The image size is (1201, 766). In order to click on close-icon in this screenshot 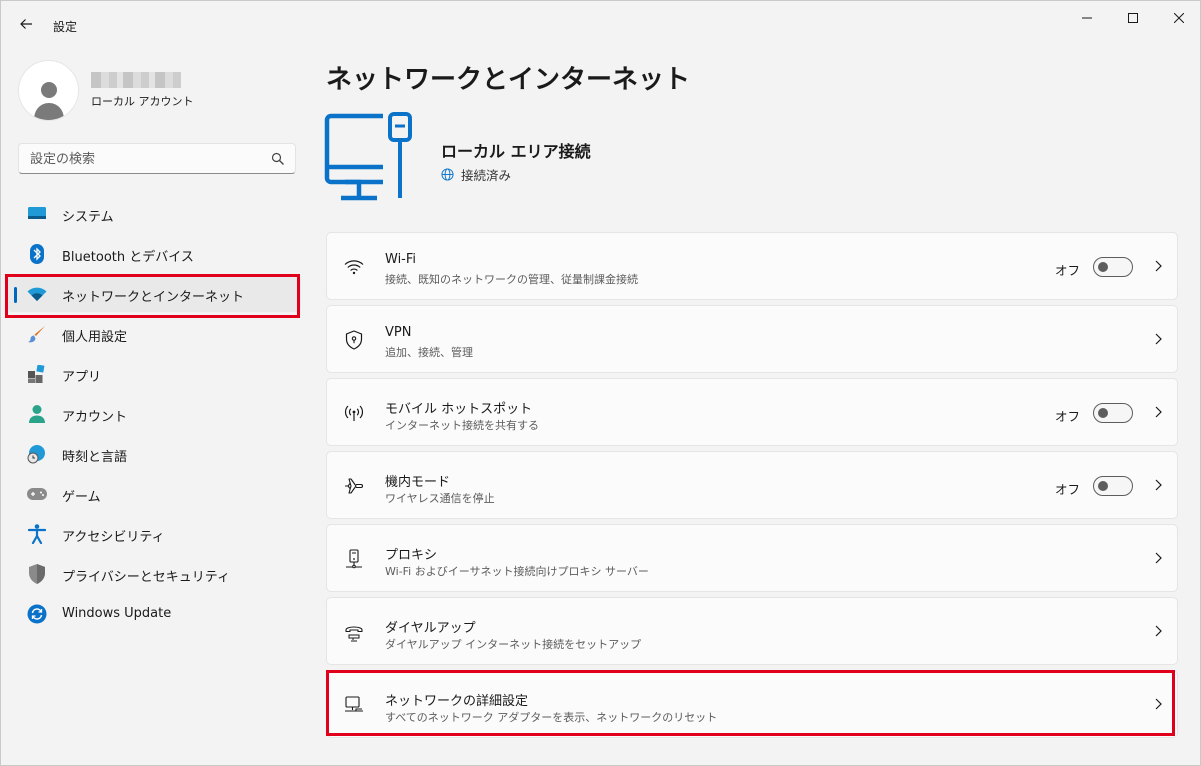, I will do `click(1179, 18)`.